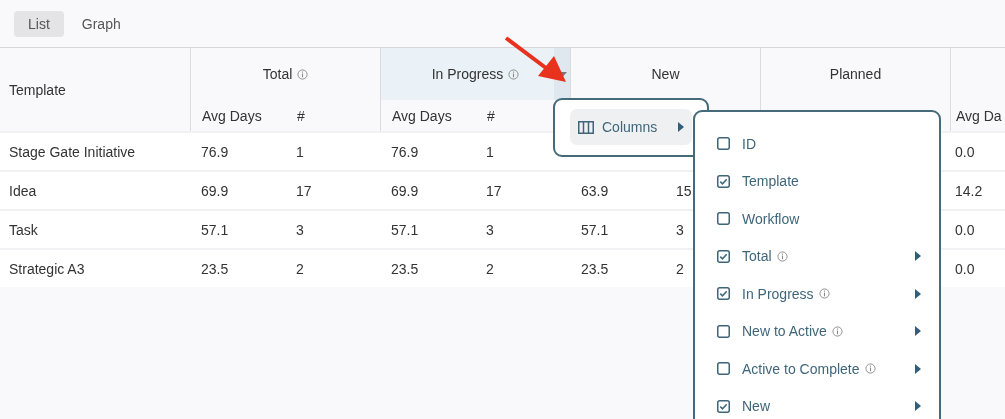 Image resolution: width=1005 pixels, height=419 pixels. Describe the element at coordinates (819, 331) in the screenshot. I see `menu-item: New to Active` at that location.